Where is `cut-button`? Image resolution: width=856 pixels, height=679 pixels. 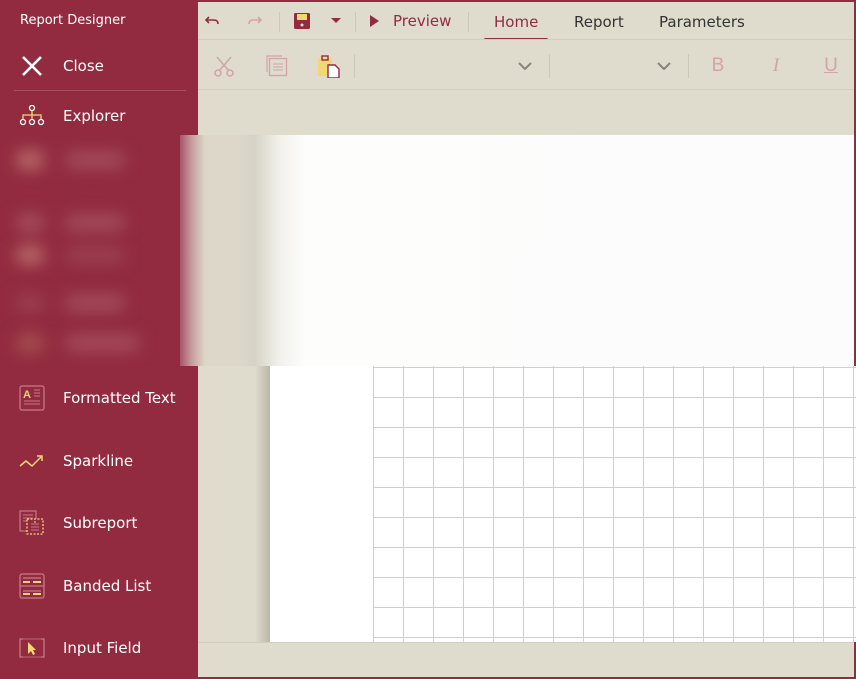 cut-button is located at coordinates (224, 66).